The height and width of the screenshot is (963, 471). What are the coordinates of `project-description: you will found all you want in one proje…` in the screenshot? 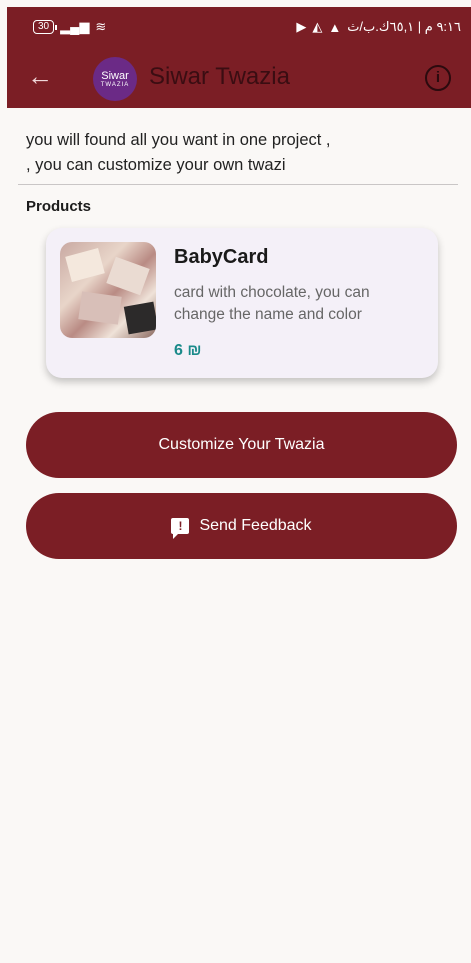 It's located at (236, 153).